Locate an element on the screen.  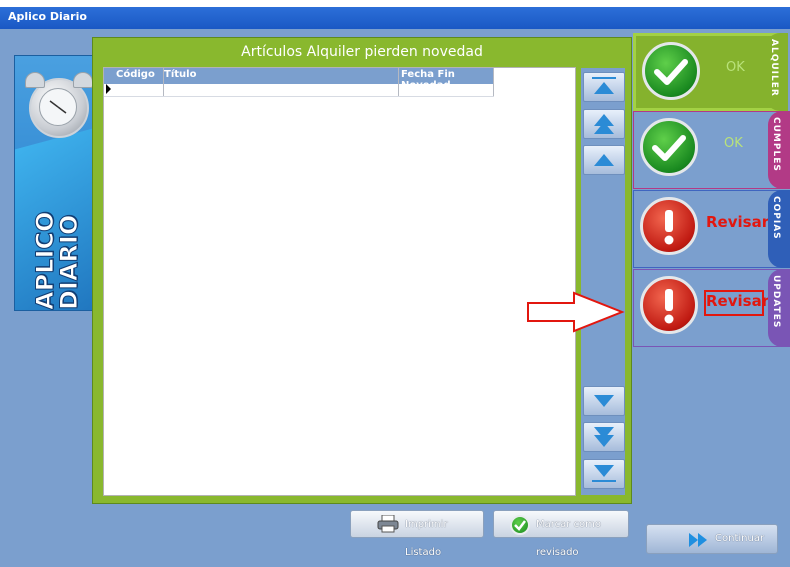
check-icon is located at coordinates (520, 525).